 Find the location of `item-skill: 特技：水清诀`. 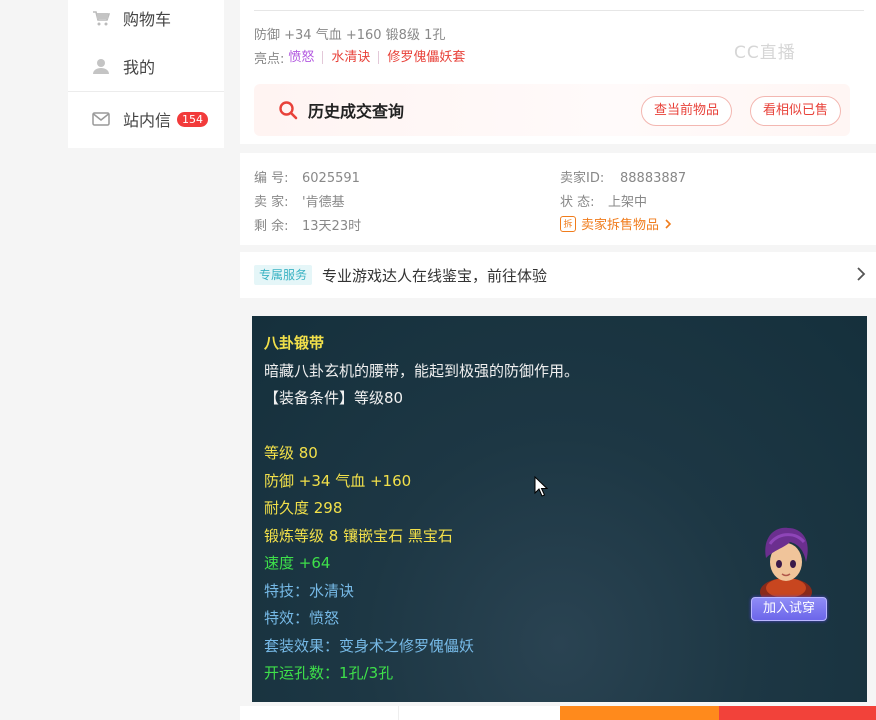

item-skill: 特技：水清诀 is located at coordinates (309, 590).